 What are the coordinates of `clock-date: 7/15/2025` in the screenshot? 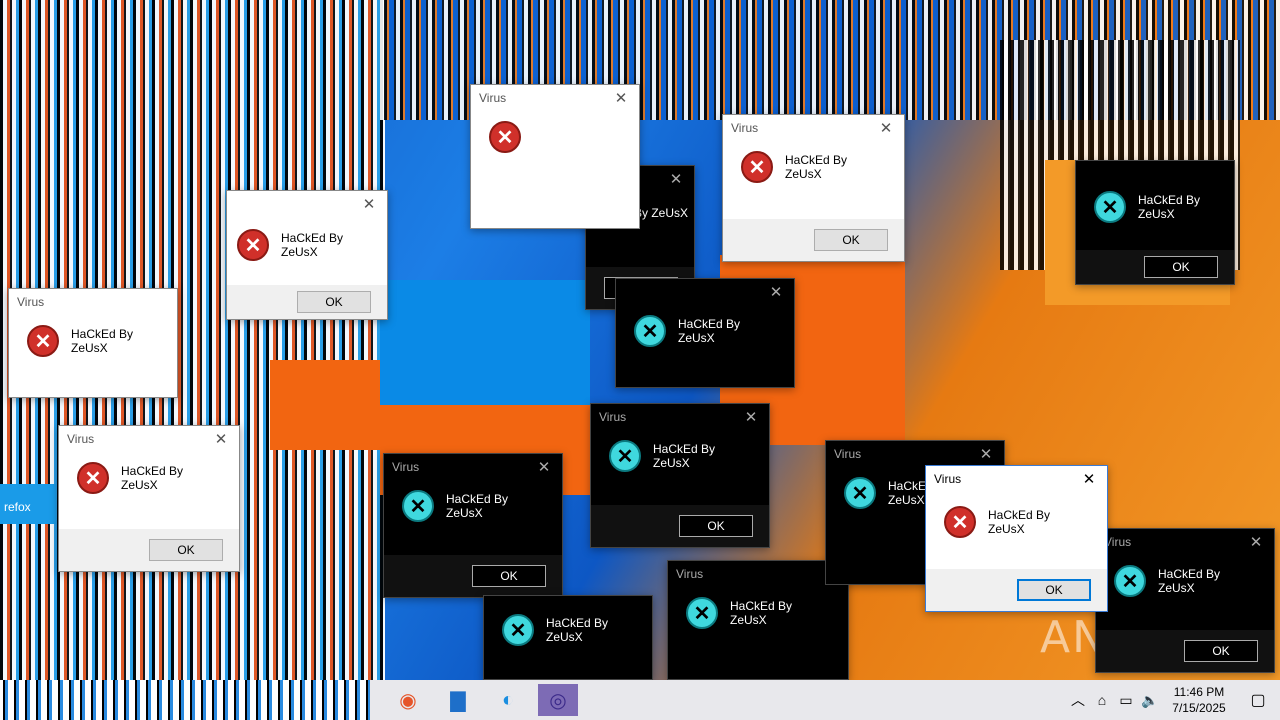 It's located at (1199, 708).